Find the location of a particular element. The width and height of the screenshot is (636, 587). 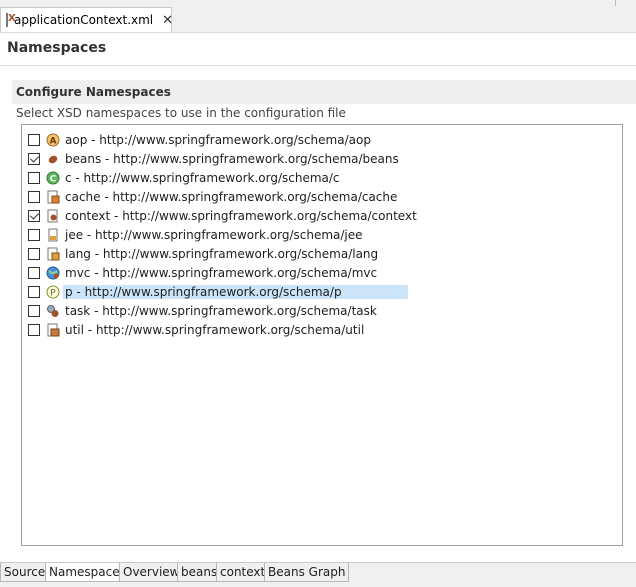

page-title: Namespaces is located at coordinates (57, 48).